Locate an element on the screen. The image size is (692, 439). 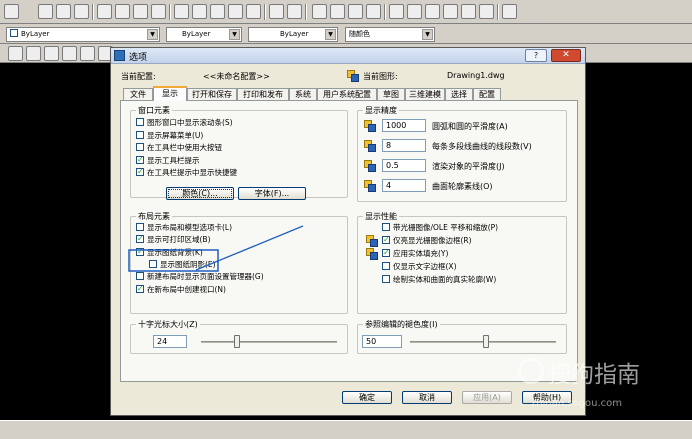
crosshair-size-input: 24 is located at coordinates (170, 341).